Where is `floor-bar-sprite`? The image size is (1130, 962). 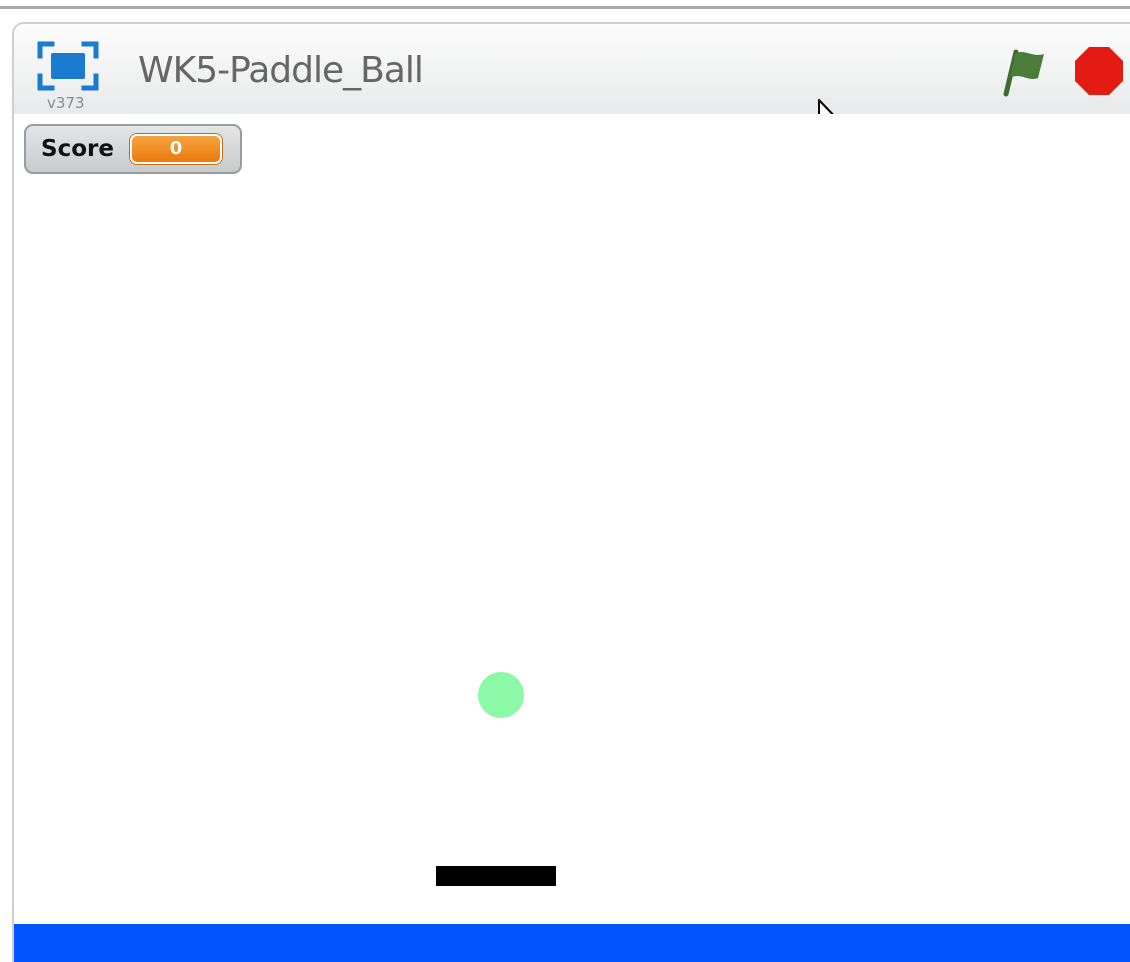 floor-bar-sprite is located at coordinates (572, 943).